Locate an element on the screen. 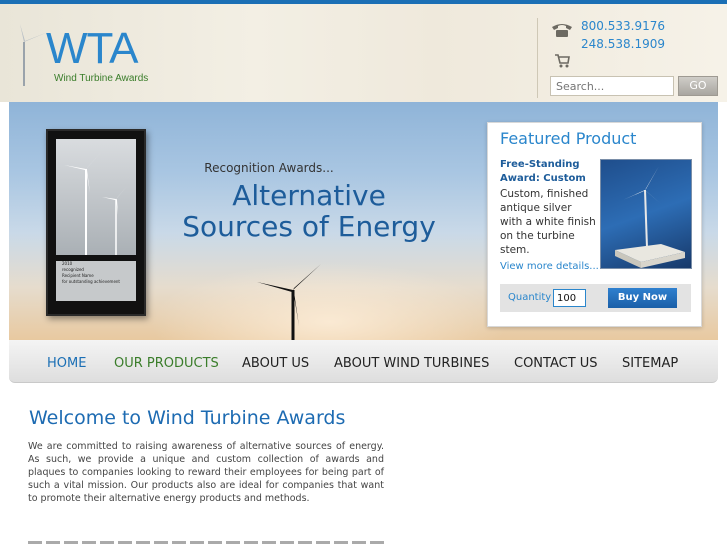 The height and width of the screenshot is (545, 727). site-logo: WTA is located at coordinates (92, 49).